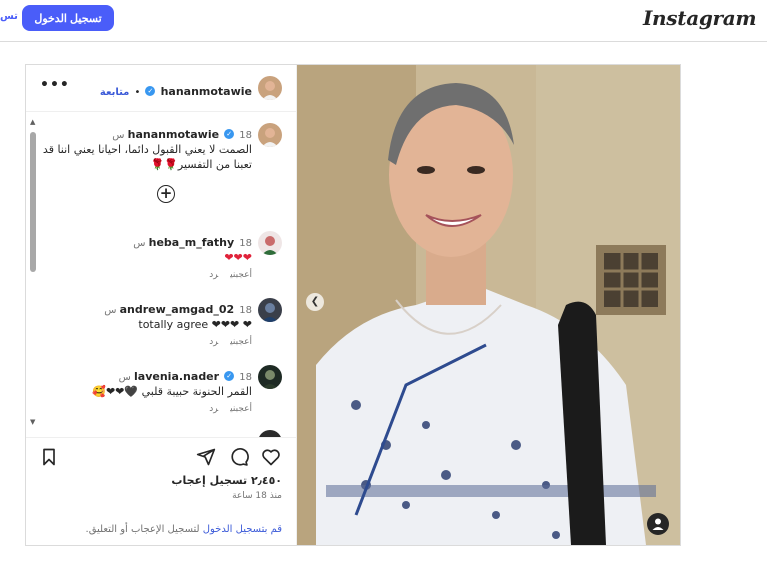 Image resolution: width=767 pixels, height=569 pixels. I want to click on more-icon: •••, so click(55, 85).